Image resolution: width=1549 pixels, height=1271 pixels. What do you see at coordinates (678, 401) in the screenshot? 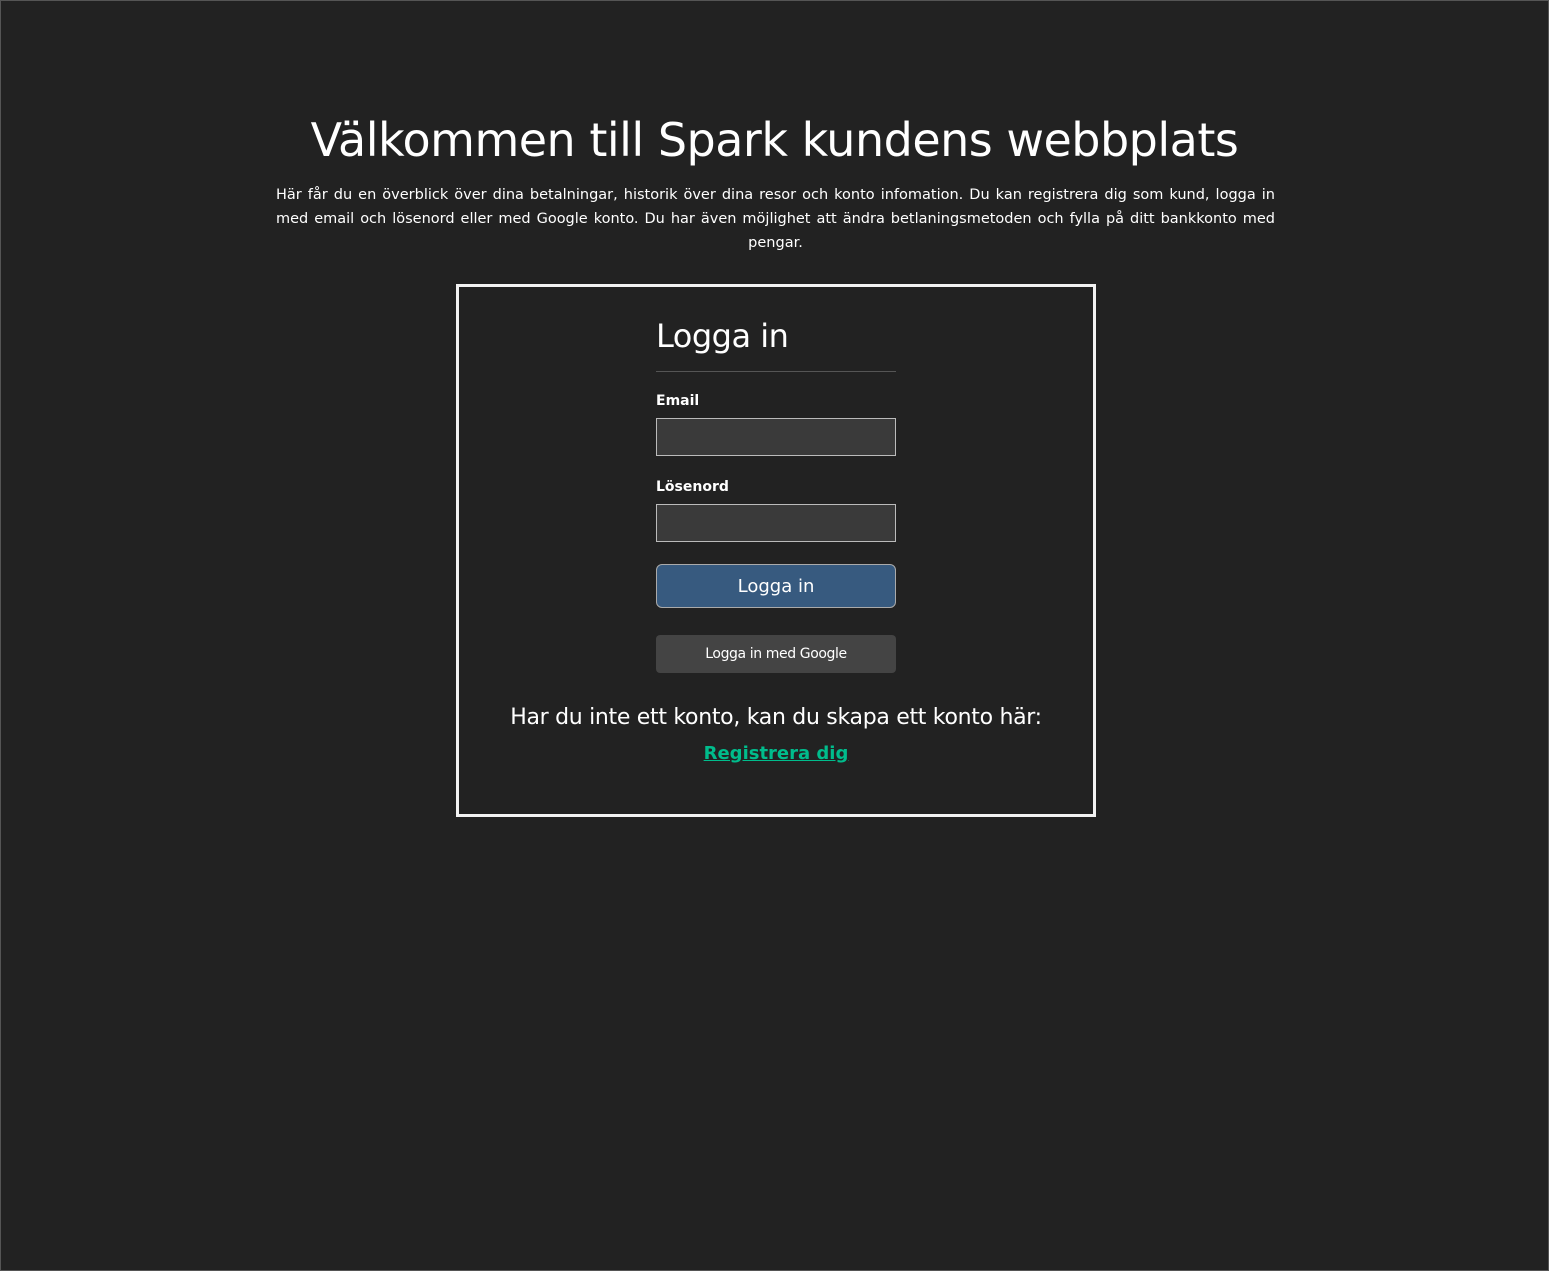
I see `email-label: Email` at bounding box center [678, 401].